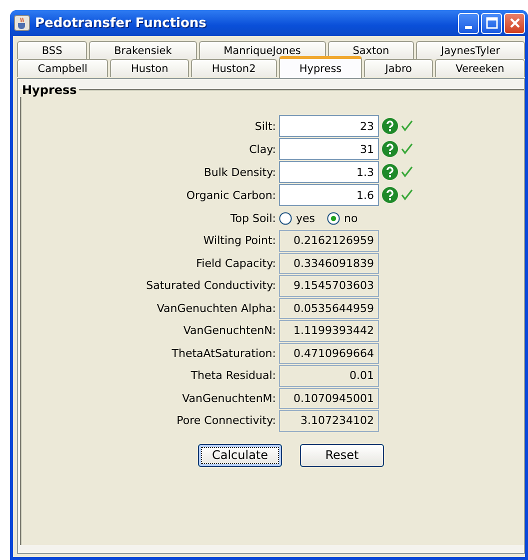 This screenshot has width=528, height=560. What do you see at coordinates (329, 308) in the screenshot?
I see `output-field: 0.0535644959` at bounding box center [329, 308].